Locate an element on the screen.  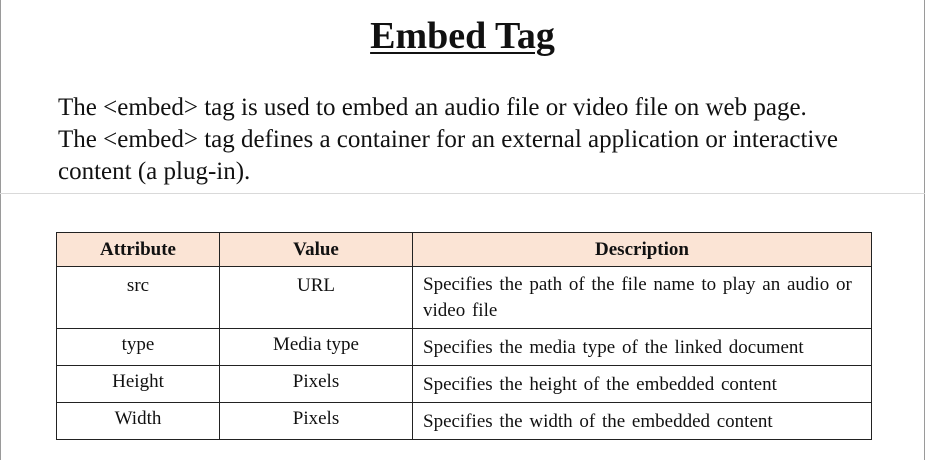
cell-attribute: Width is located at coordinates (138, 421).